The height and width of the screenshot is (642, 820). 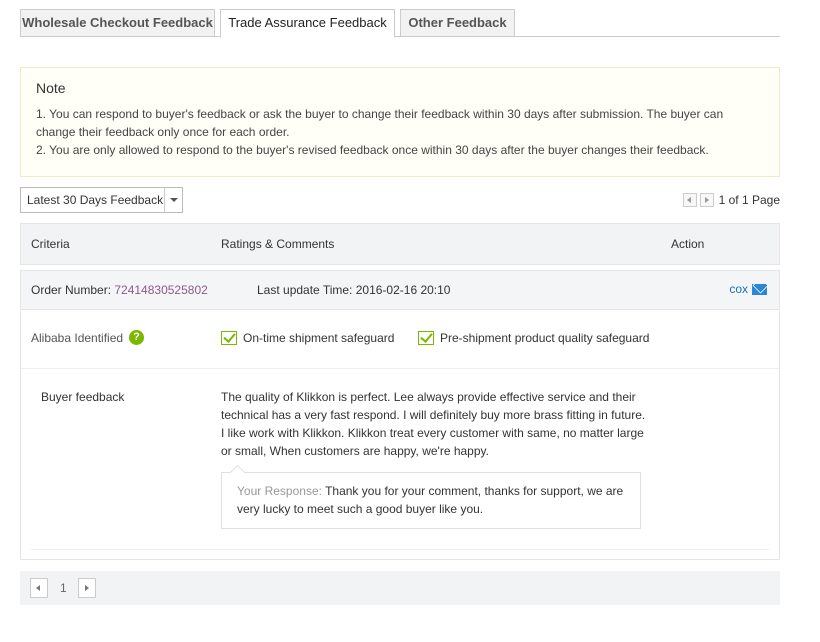 What do you see at coordinates (281, 491) in the screenshot?
I see `response-label: Your Response:` at bounding box center [281, 491].